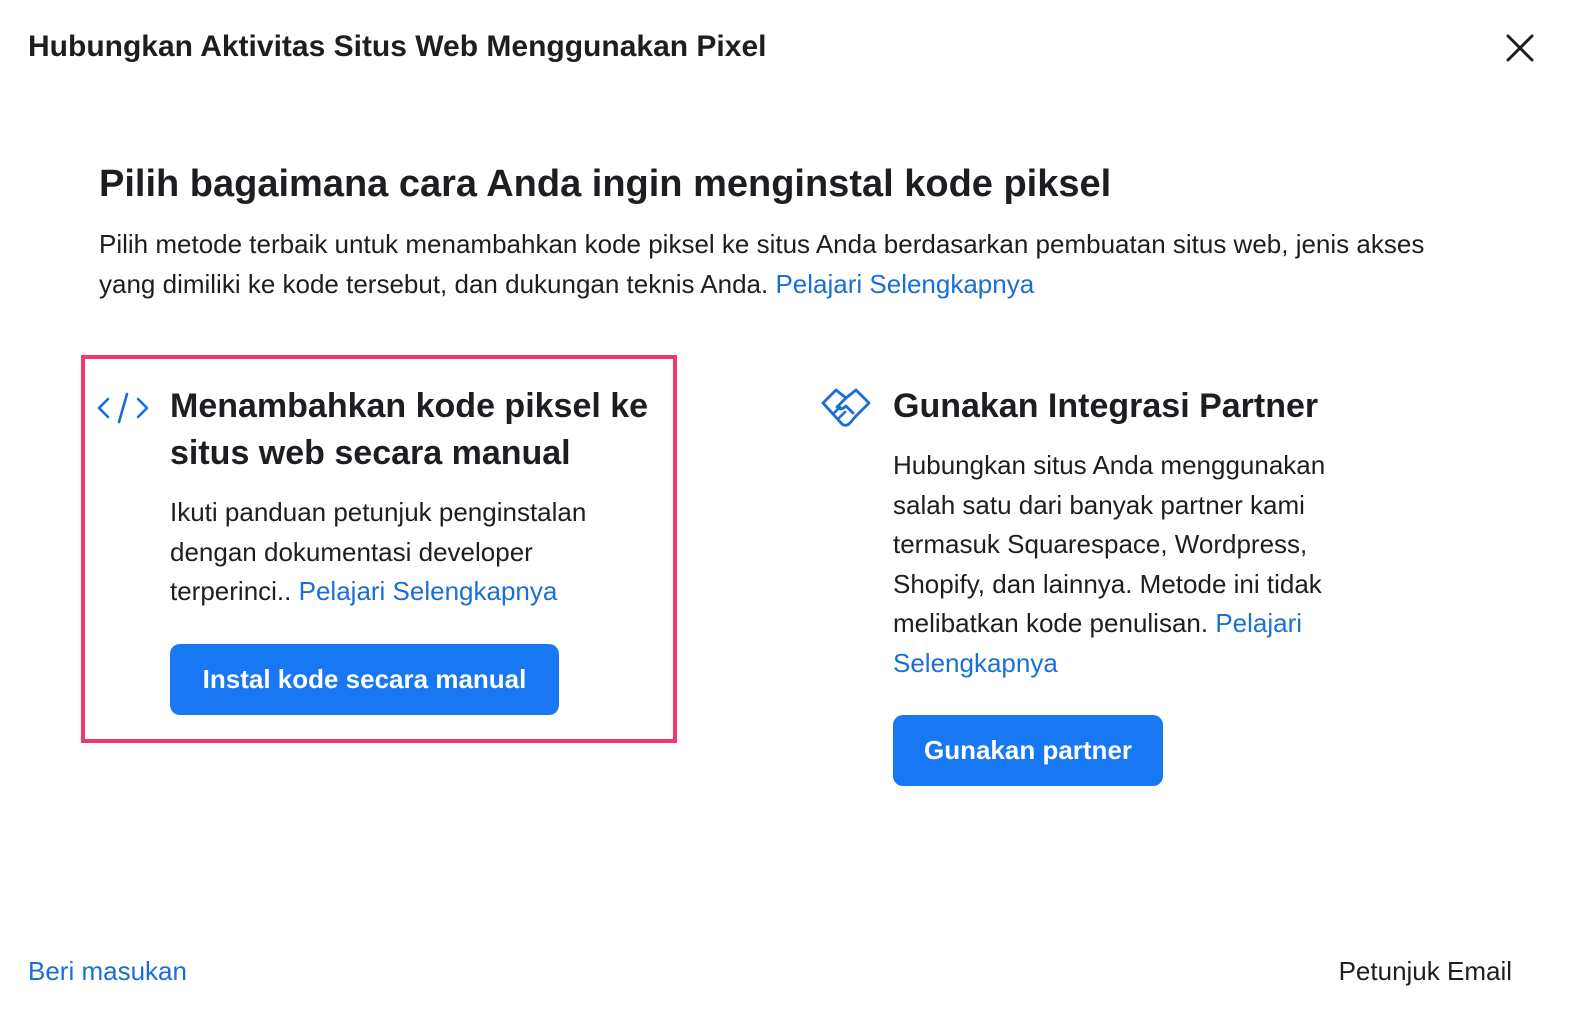  What do you see at coordinates (1028, 750) in the screenshot?
I see `use-partner-button: Gunakan partner` at bounding box center [1028, 750].